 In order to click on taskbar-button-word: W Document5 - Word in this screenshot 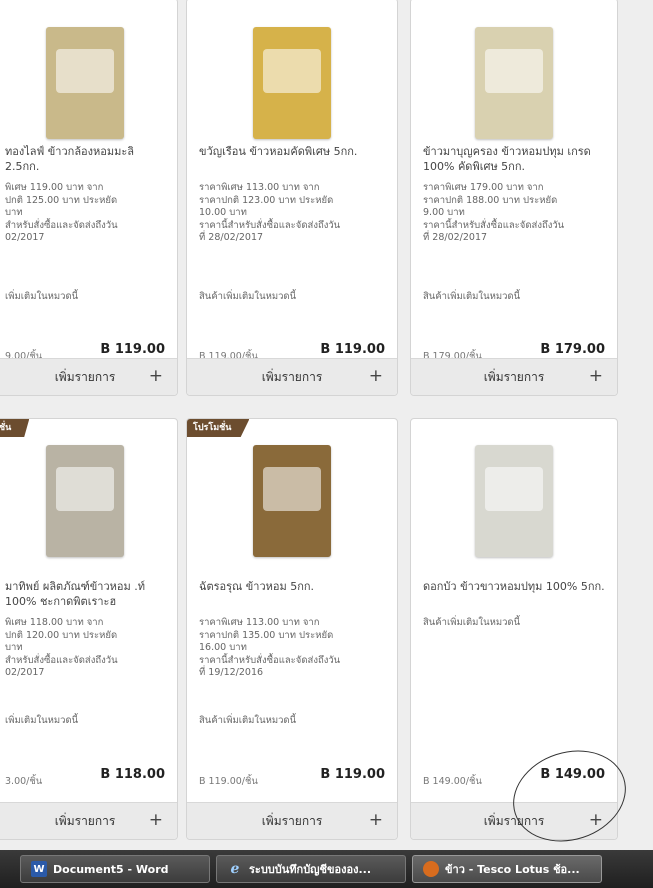, I will do `click(115, 869)`.